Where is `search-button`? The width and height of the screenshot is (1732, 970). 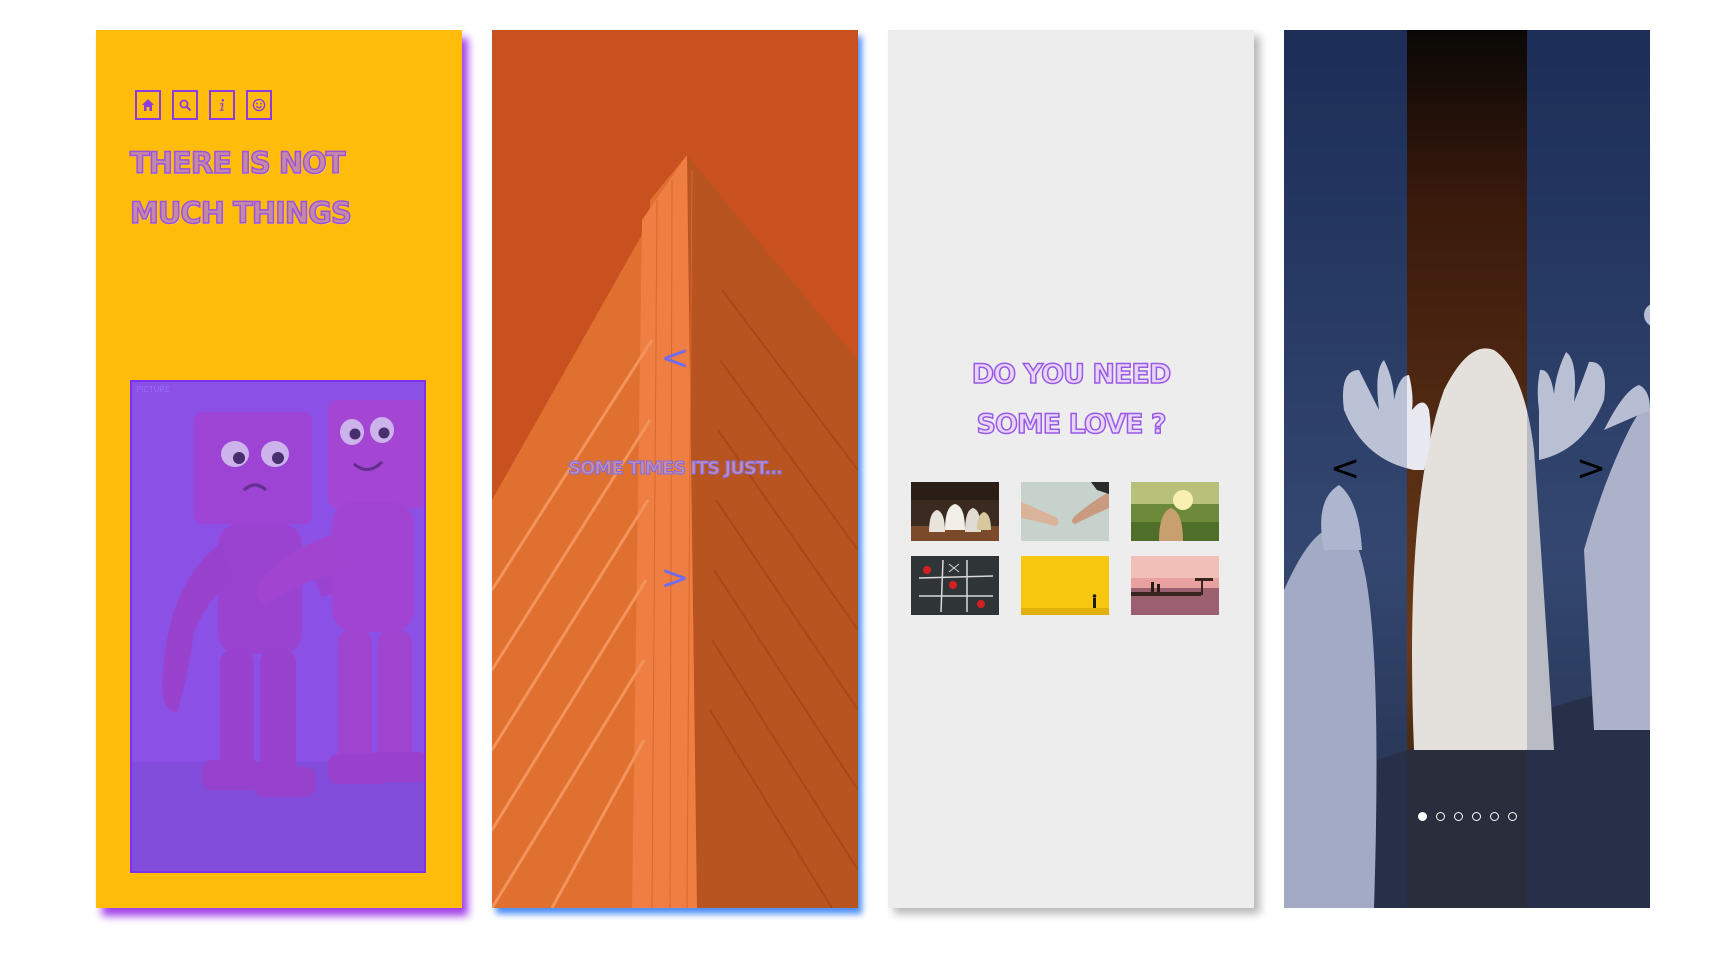 search-button is located at coordinates (185, 105).